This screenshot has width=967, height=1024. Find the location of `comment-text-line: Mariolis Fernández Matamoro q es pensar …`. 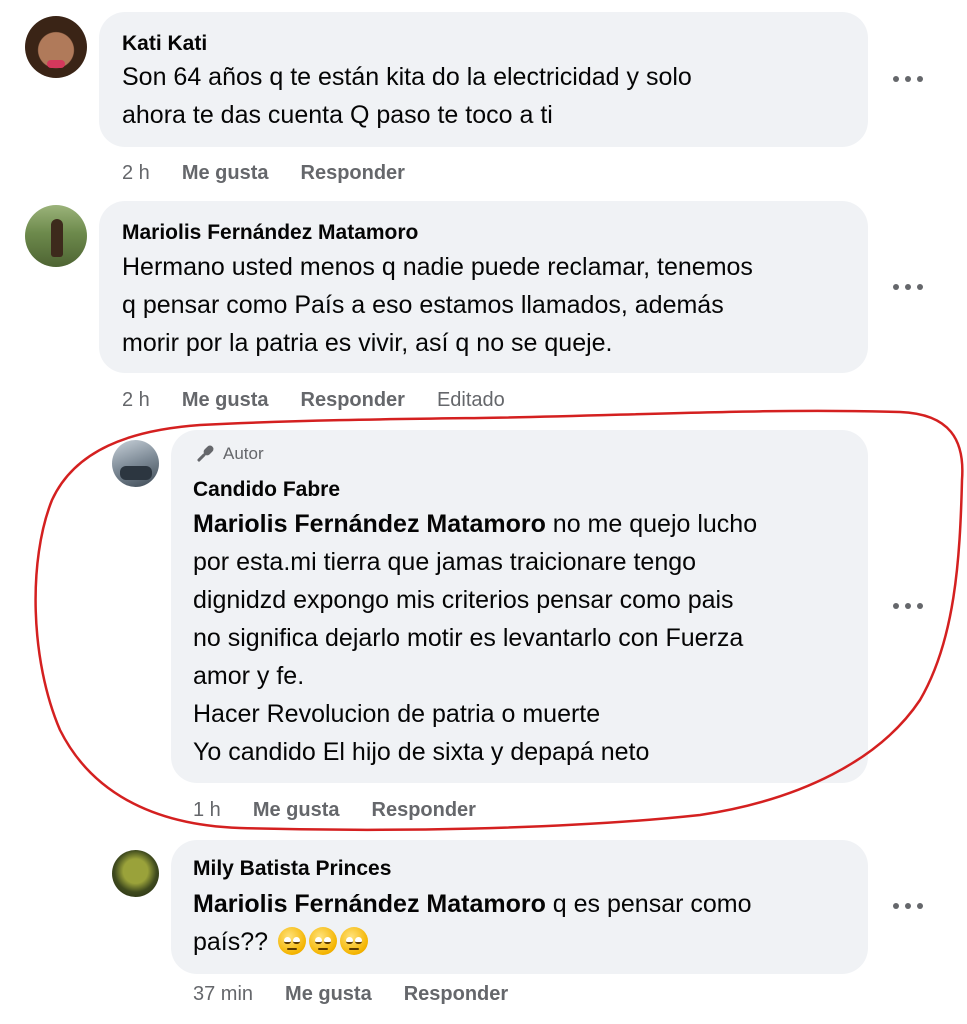

comment-text-line: Mariolis Fernández Matamoro q es pensar … is located at coordinates (472, 904).